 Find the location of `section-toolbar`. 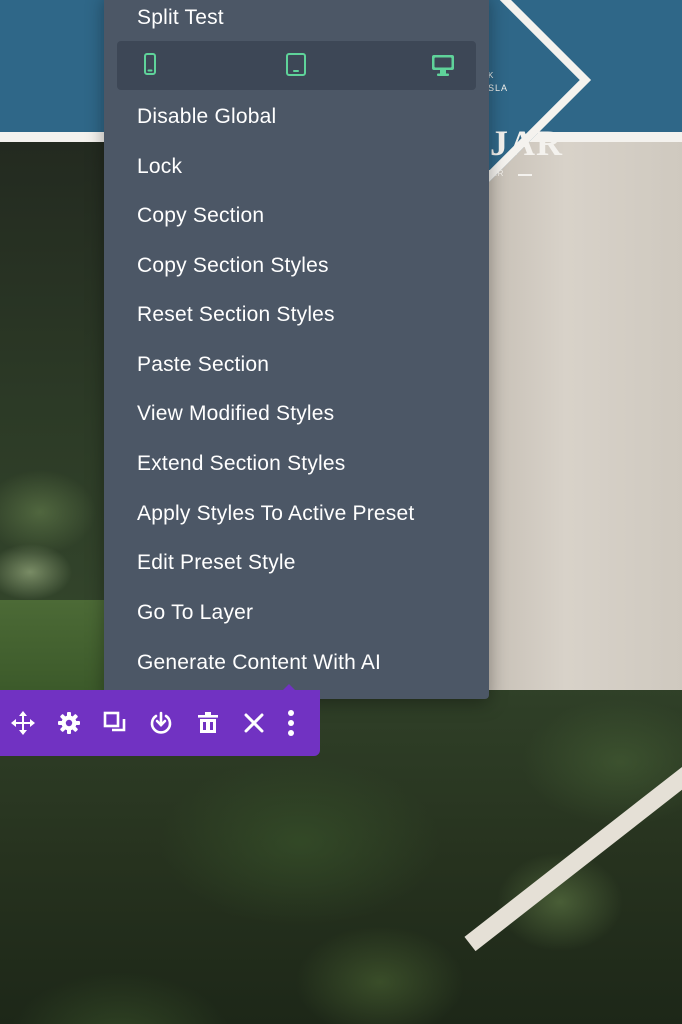

section-toolbar is located at coordinates (160, 723).